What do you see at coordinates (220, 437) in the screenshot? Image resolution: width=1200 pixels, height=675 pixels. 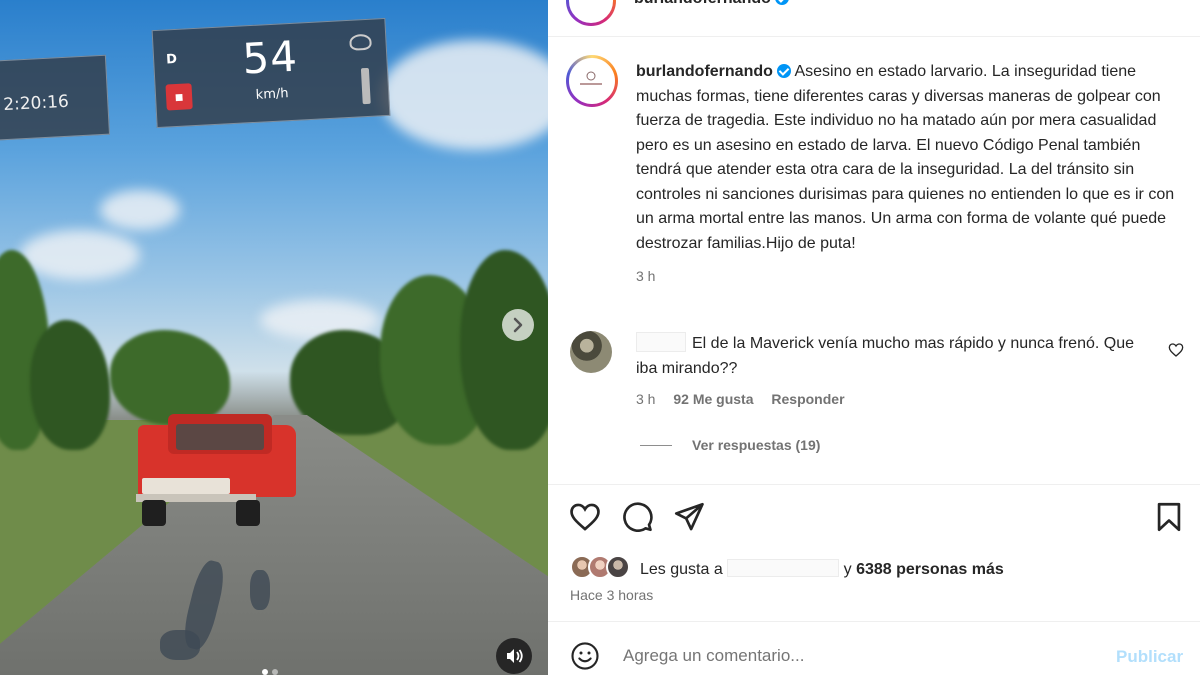 I see `truck-window` at bounding box center [220, 437].